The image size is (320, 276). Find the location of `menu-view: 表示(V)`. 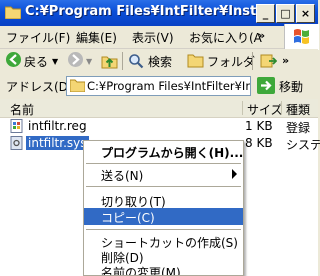

menu-view: 表示(V) is located at coordinates (153, 37).